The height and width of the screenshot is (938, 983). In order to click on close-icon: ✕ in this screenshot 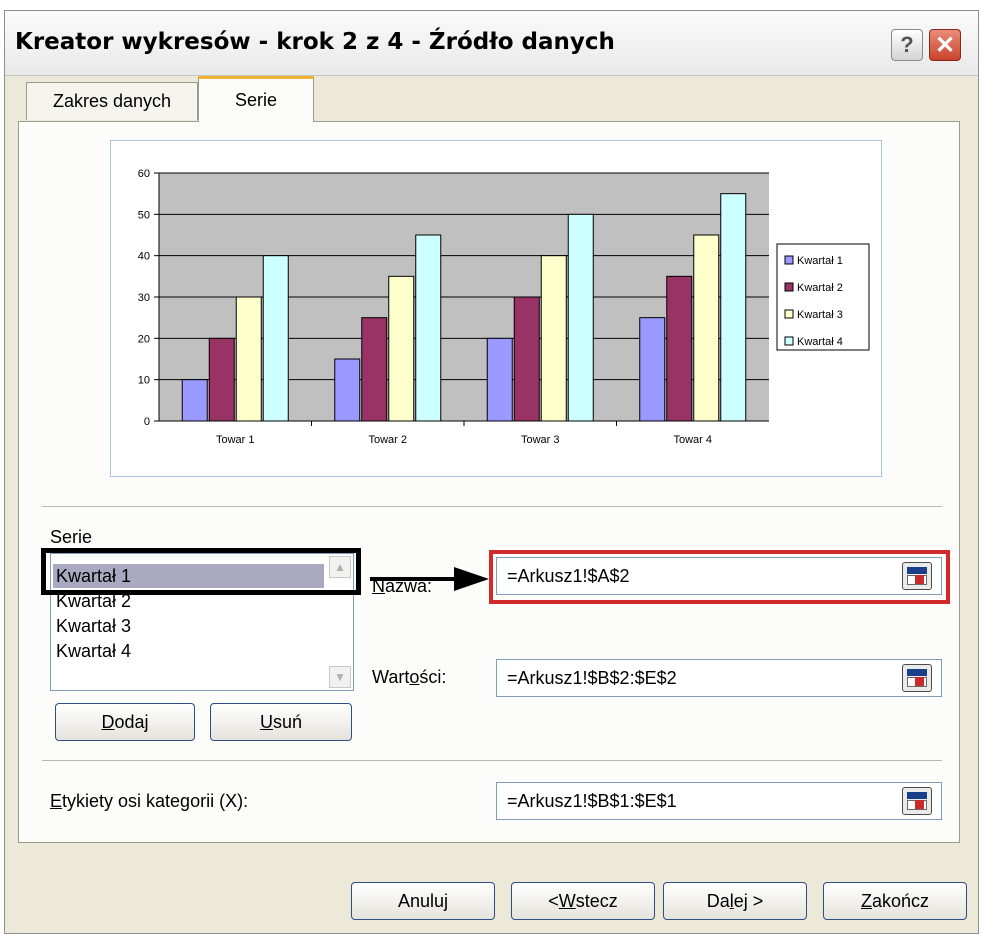, I will do `click(945, 45)`.